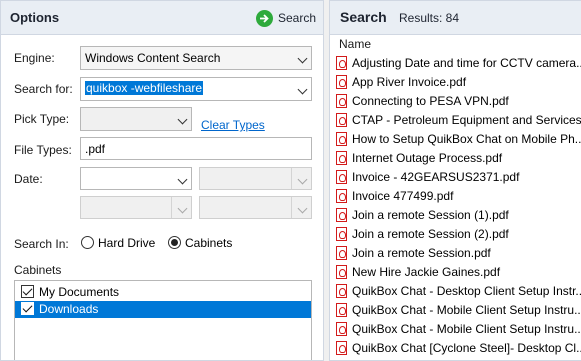 Image resolution: width=581 pixels, height=361 pixels. I want to click on result-row: Join a remote Session (1).pdf, so click(458, 215).